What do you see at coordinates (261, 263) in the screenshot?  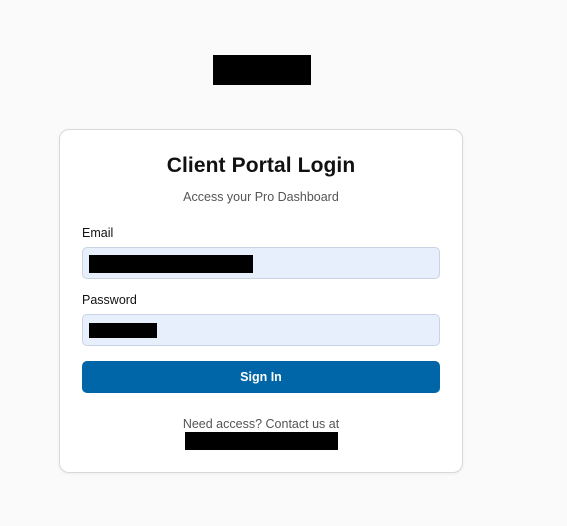 I see `email-field` at bounding box center [261, 263].